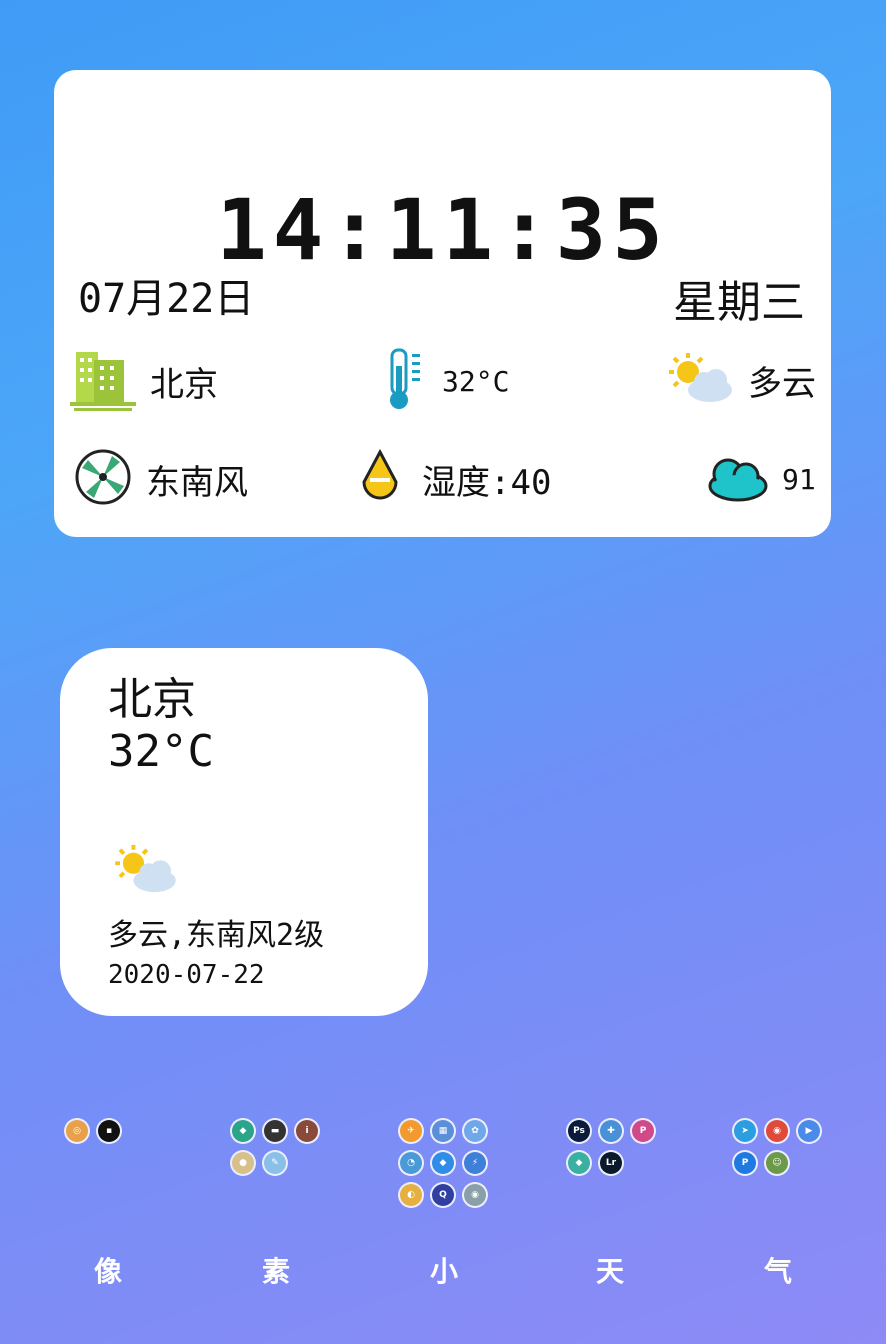 Image resolution: width=886 pixels, height=1344 pixels. I want to click on weather-date: 2020-07-22, so click(186, 975).